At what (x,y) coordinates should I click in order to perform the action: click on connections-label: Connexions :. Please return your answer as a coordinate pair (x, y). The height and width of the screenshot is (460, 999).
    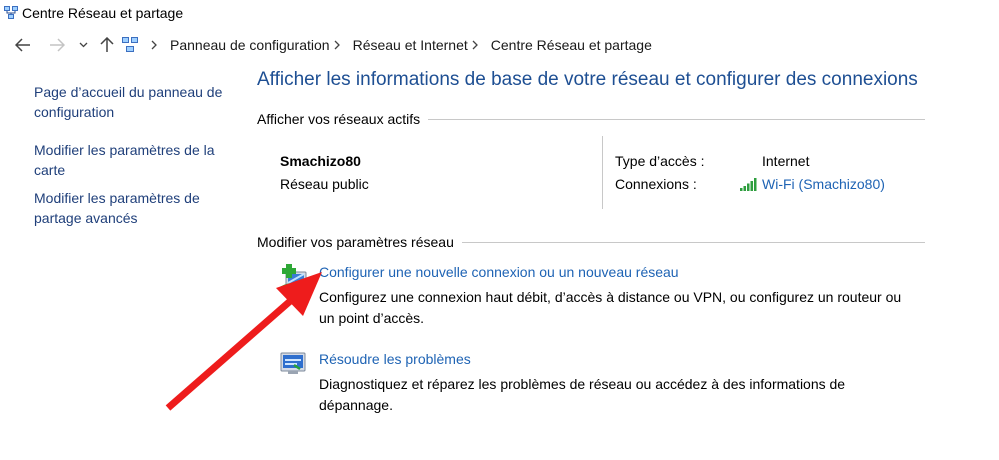
    Looking at the image, I should click on (656, 184).